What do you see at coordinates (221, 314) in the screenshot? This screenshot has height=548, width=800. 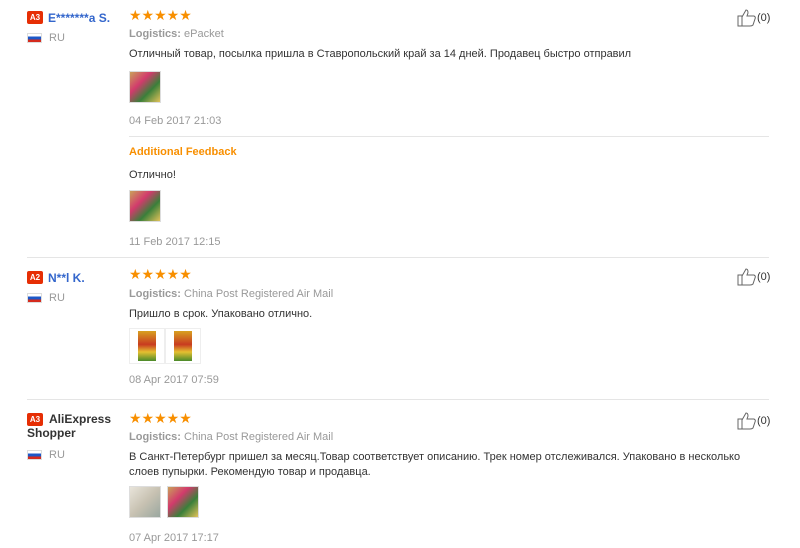 I see `review-text: Пришло в срок. Упаковано отлично.` at bounding box center [221, 314].